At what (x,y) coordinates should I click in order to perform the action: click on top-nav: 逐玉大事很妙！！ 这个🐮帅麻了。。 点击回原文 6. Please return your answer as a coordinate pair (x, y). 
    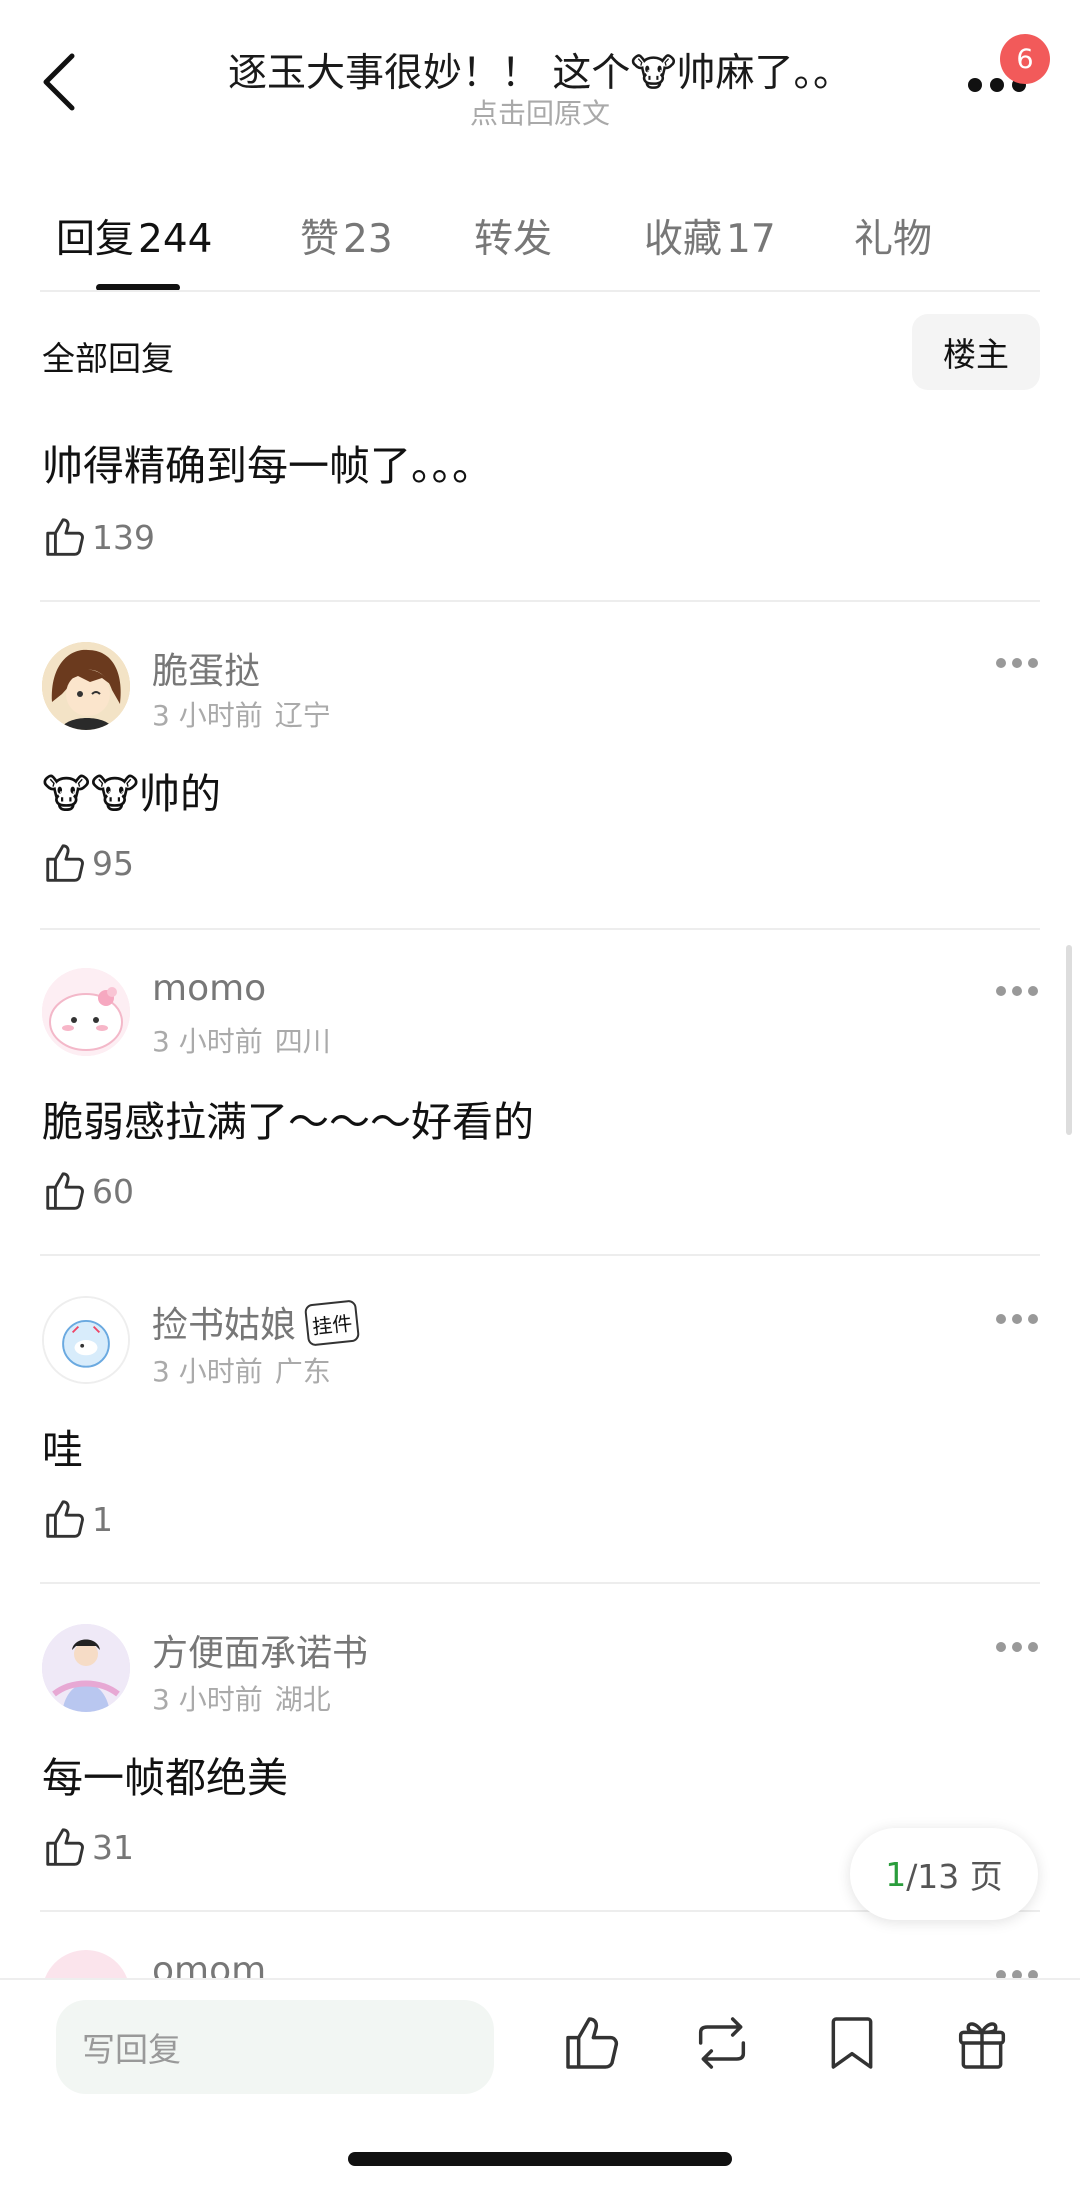
    Looking at the image, I should click on (540, 75).